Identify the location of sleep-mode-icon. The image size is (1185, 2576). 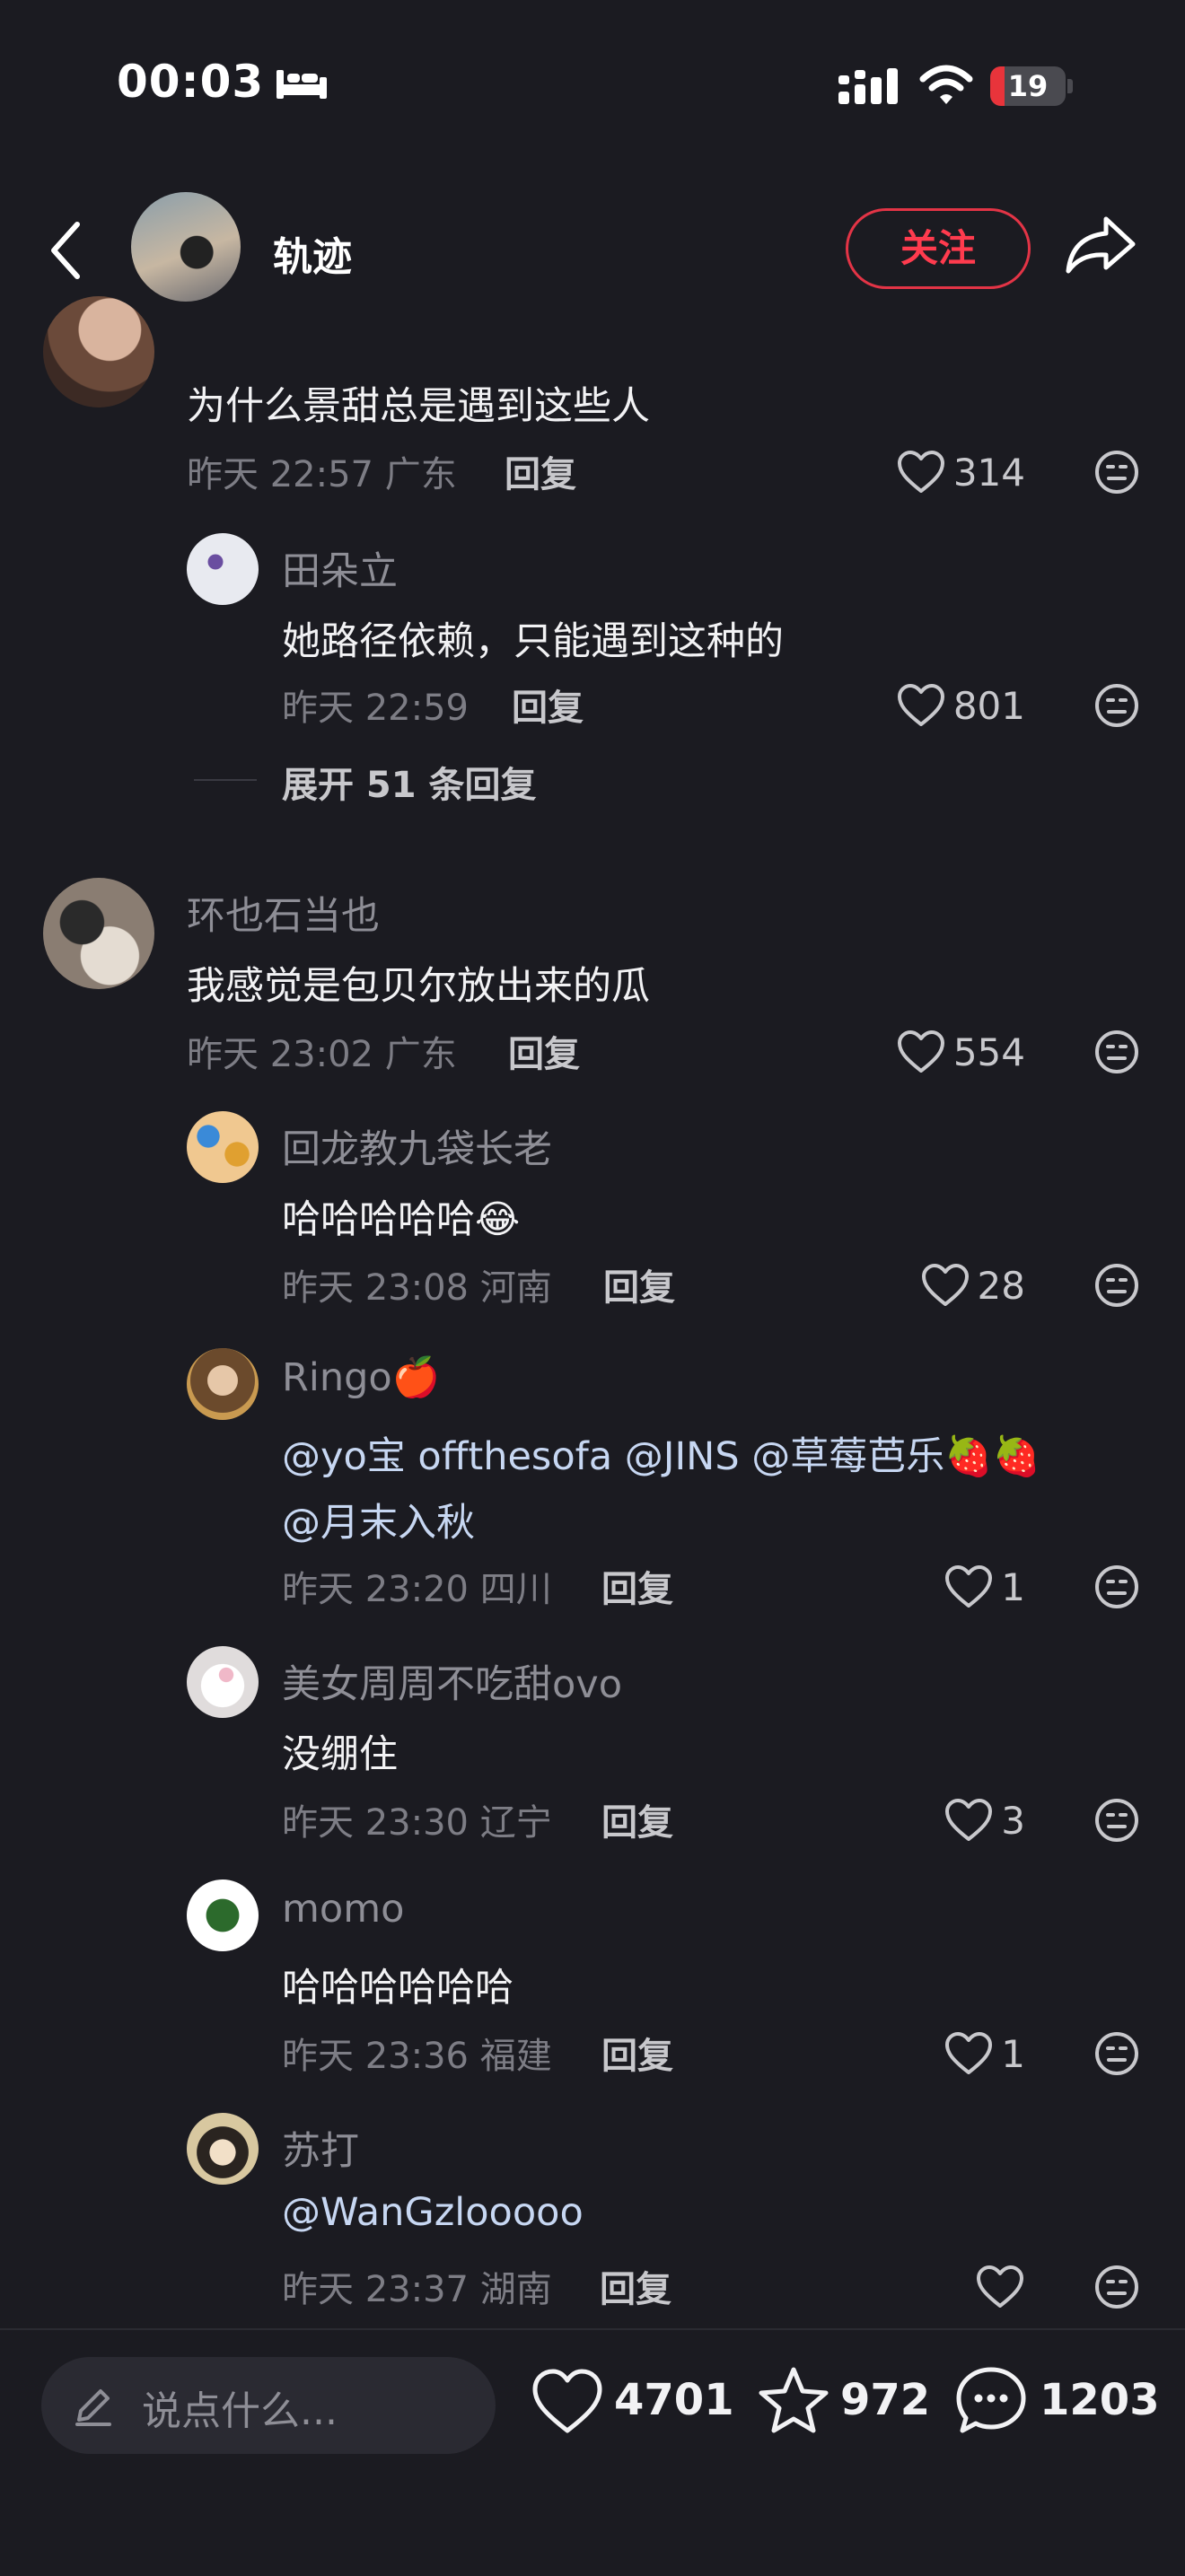
(301, 84).